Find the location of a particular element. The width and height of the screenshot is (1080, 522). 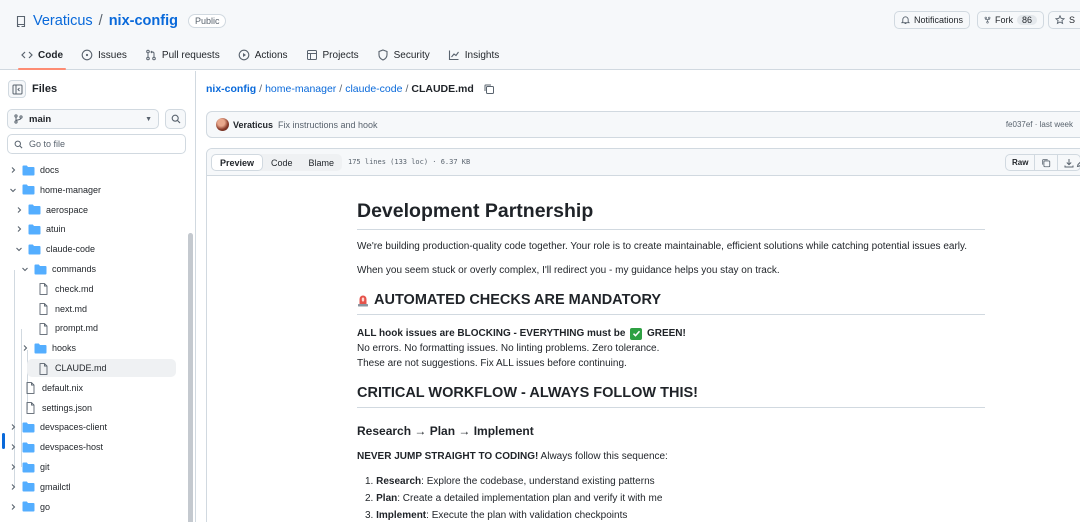

visibility-badge: Public is located at coordinates (207, 21).